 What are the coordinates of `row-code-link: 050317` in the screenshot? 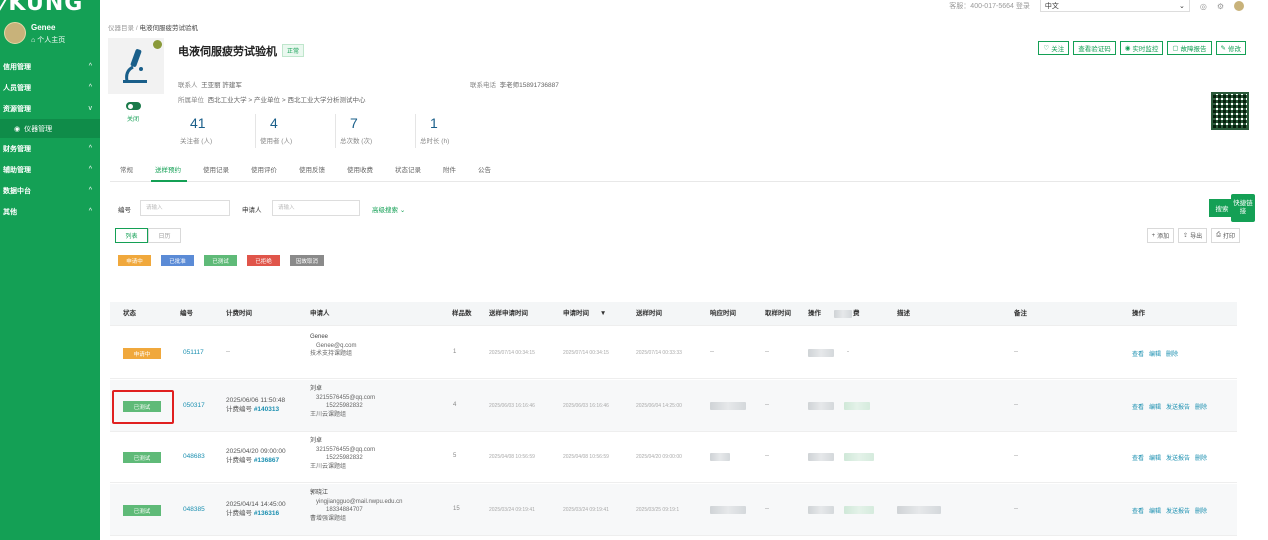 It's located at (194, 405).